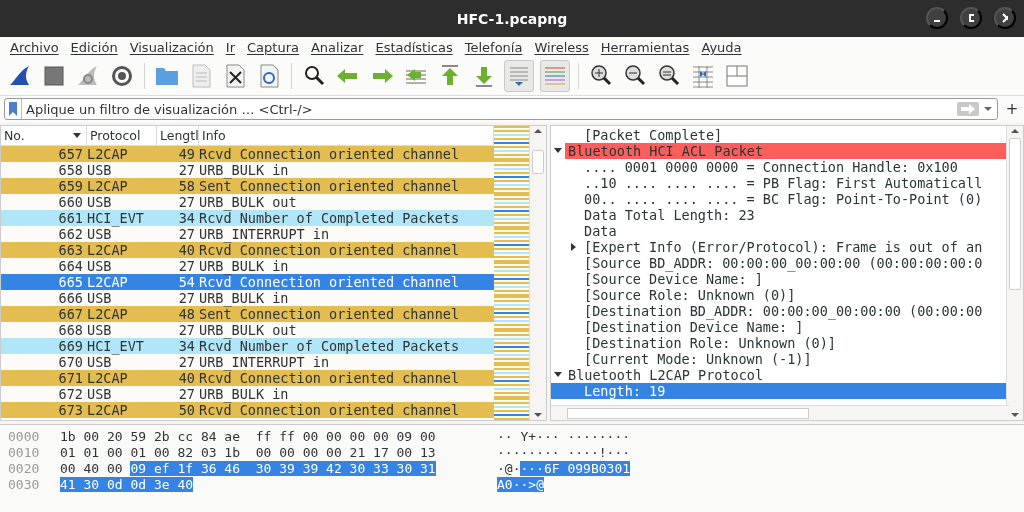  Describe the element at coordinates (34, 47) in the screenshot. I see `menu-item: Archivo` at that location.